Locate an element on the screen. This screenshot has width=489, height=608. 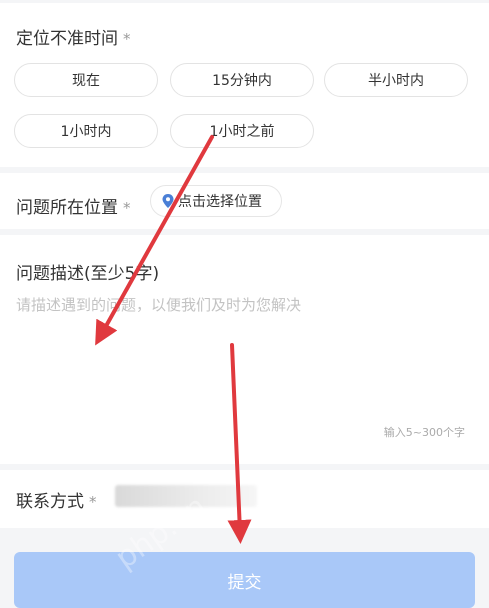
time-option-half-hour: 半小时内 is located at coordinates (396, 80).